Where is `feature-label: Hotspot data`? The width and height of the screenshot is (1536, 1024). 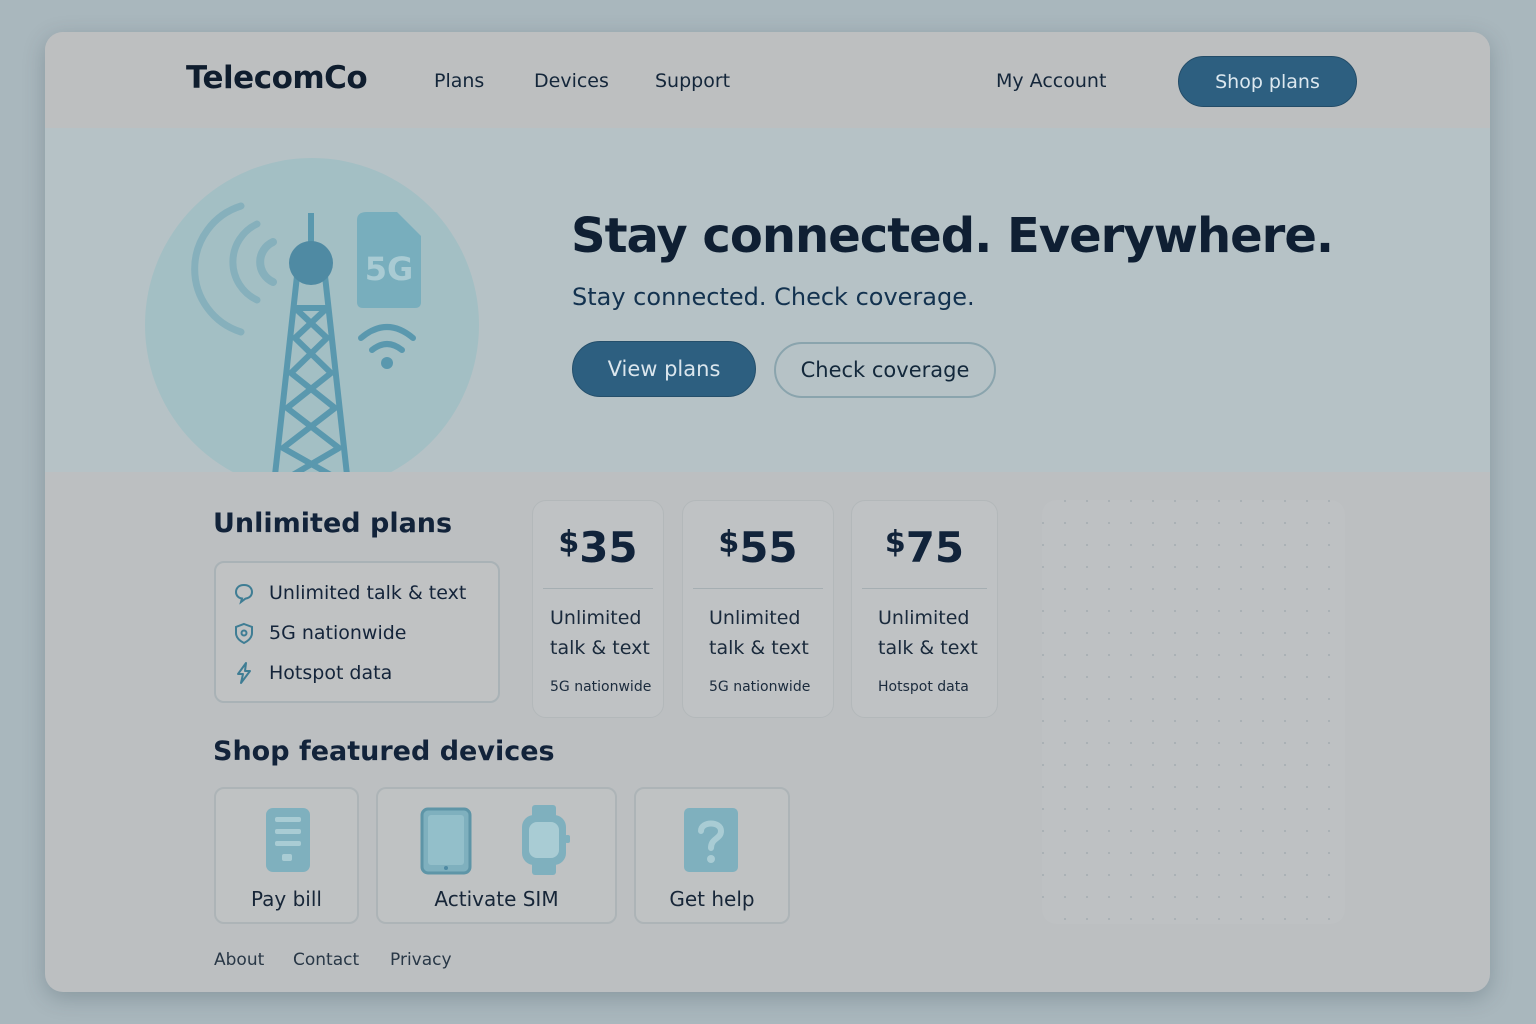
feature-label: Hotspot data is located at coordinates (331, 673).